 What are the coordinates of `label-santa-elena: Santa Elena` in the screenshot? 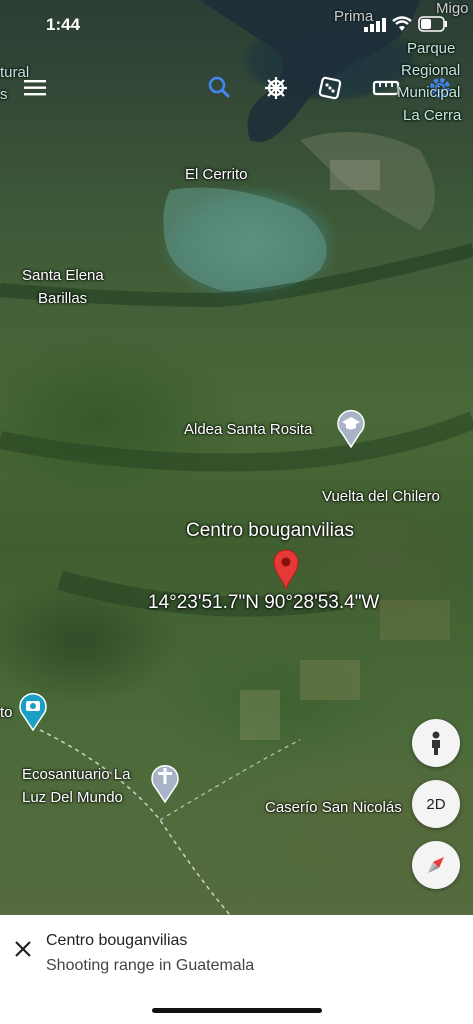 It's located at (63, 275).